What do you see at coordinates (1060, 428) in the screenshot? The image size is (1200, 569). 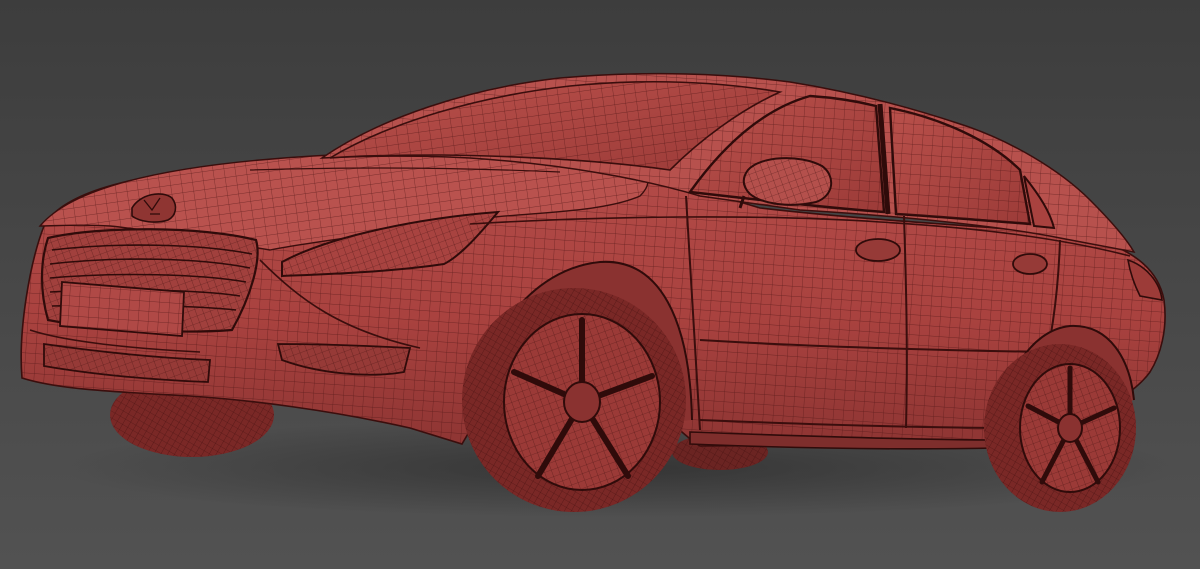 I see `rear-wheel` at bounding box center [1060, 428].